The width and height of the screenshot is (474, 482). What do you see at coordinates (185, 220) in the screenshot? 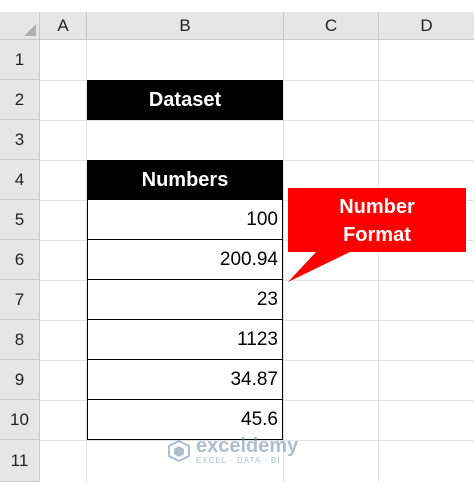
I see `number-cell: 100` at bounding box center [185, 220].